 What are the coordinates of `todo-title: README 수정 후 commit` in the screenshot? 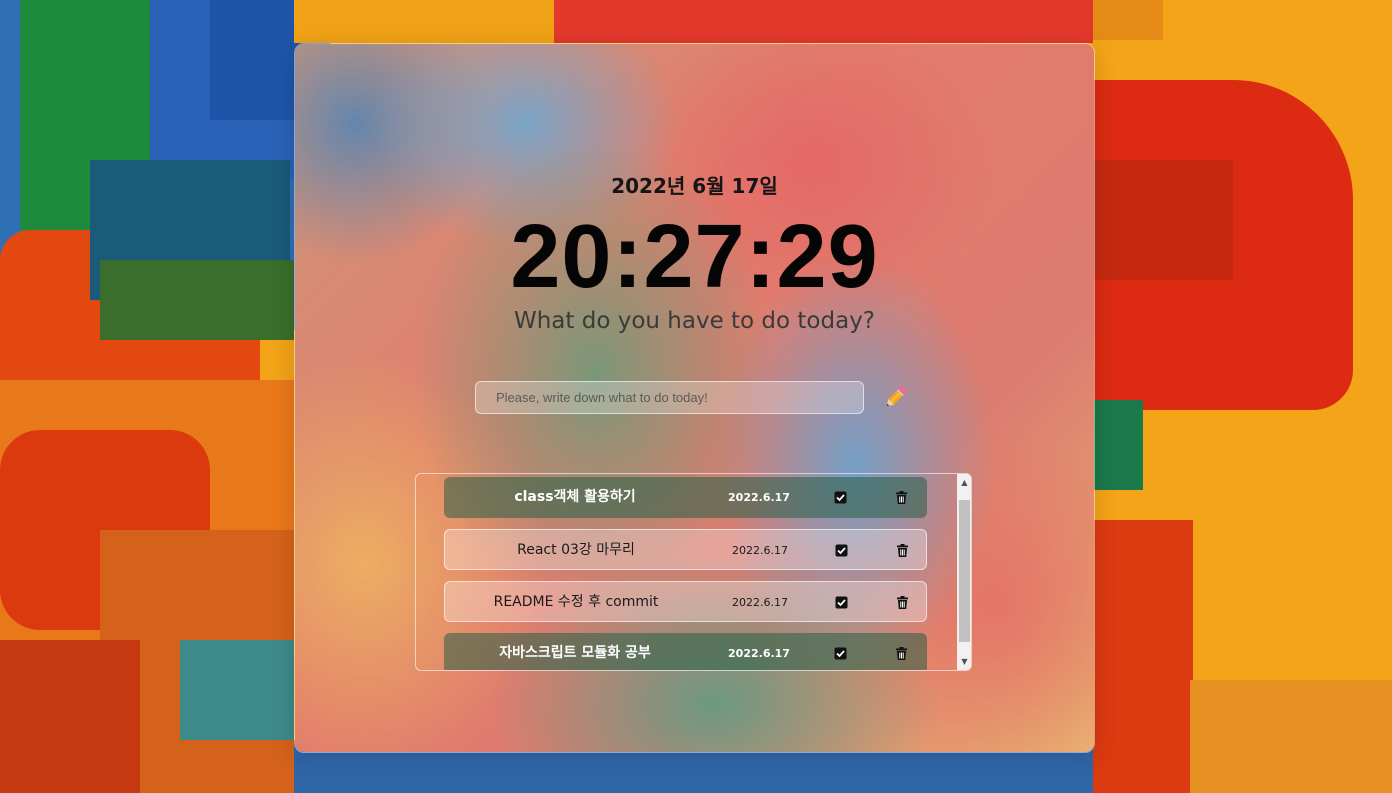 It's located at (576, 602).